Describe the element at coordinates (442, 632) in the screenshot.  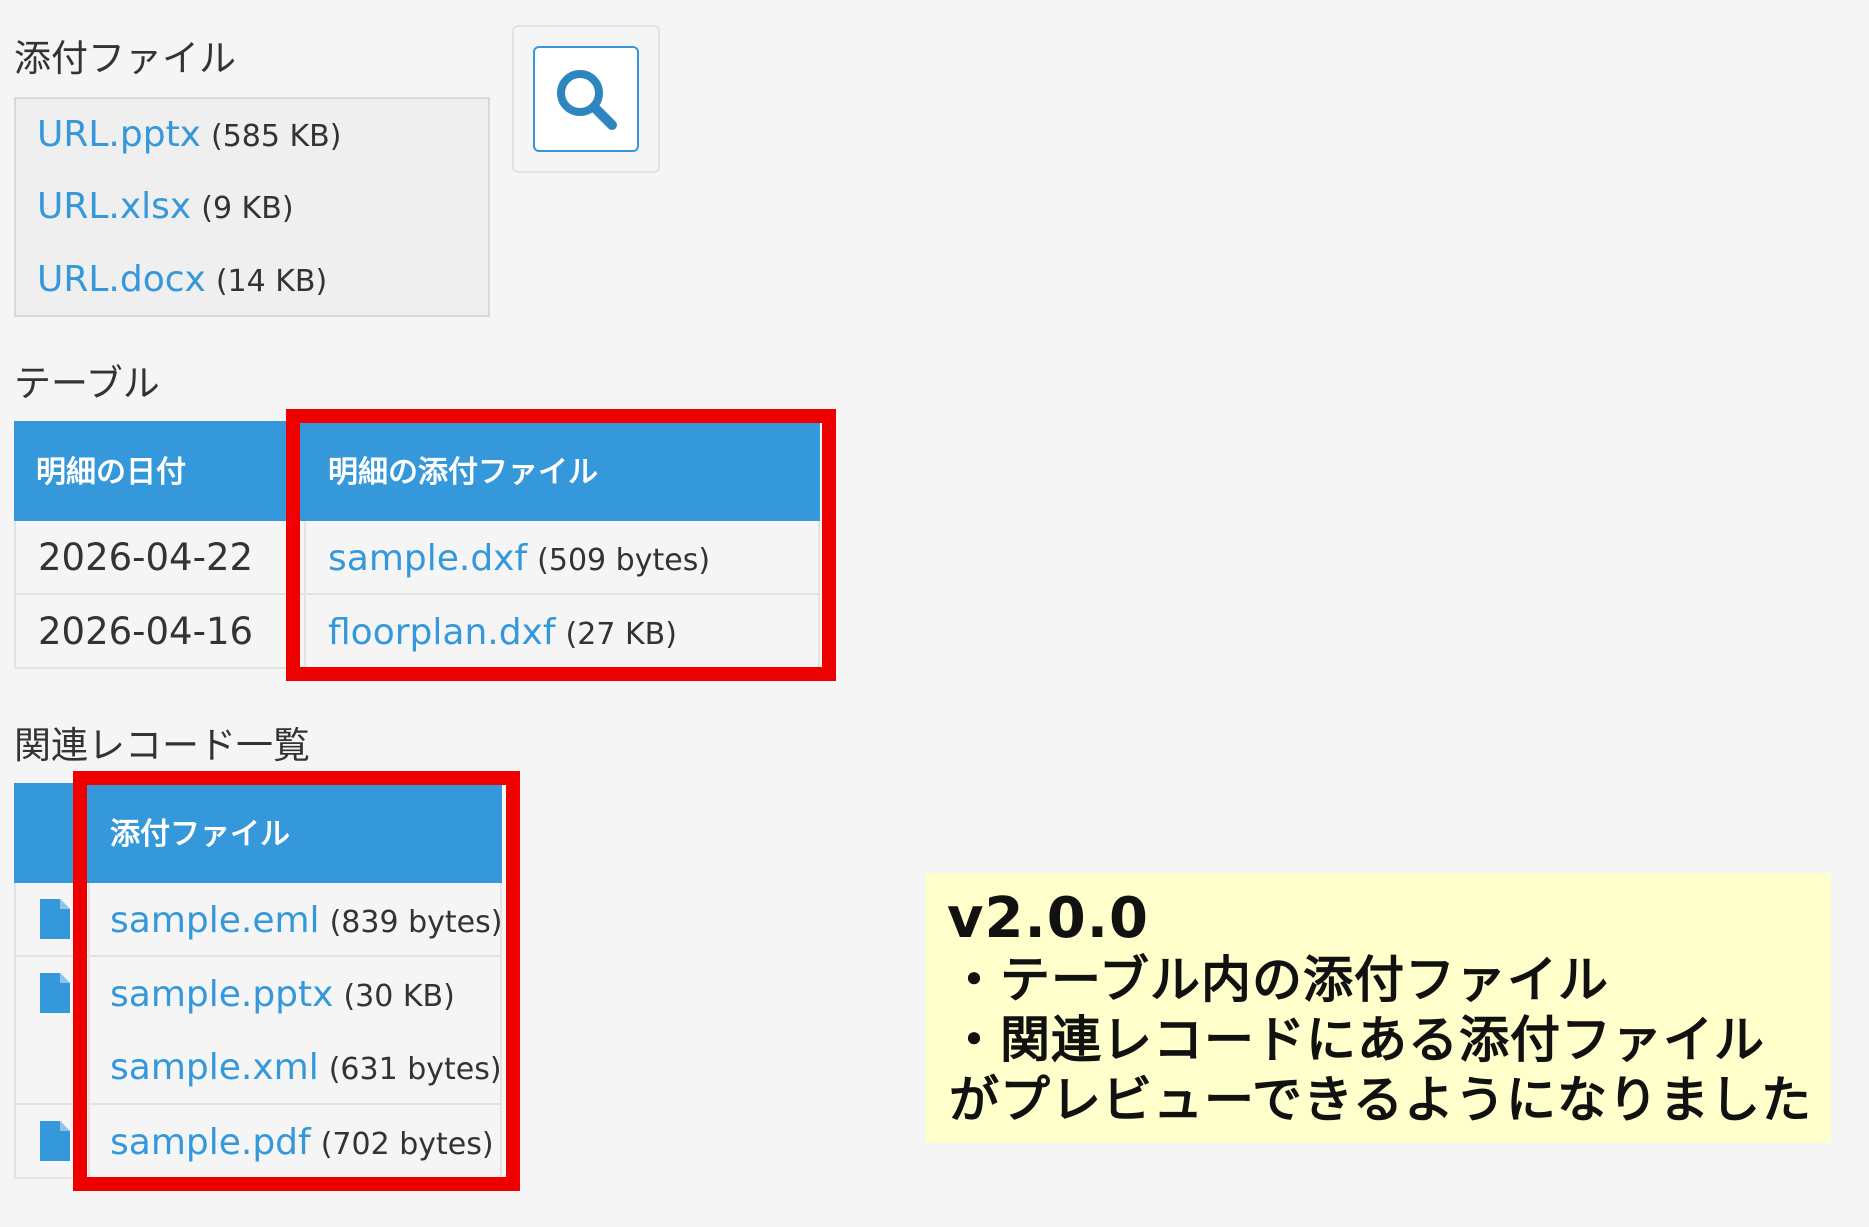
I see `table-file-link: floorplan.dxf` at that location.